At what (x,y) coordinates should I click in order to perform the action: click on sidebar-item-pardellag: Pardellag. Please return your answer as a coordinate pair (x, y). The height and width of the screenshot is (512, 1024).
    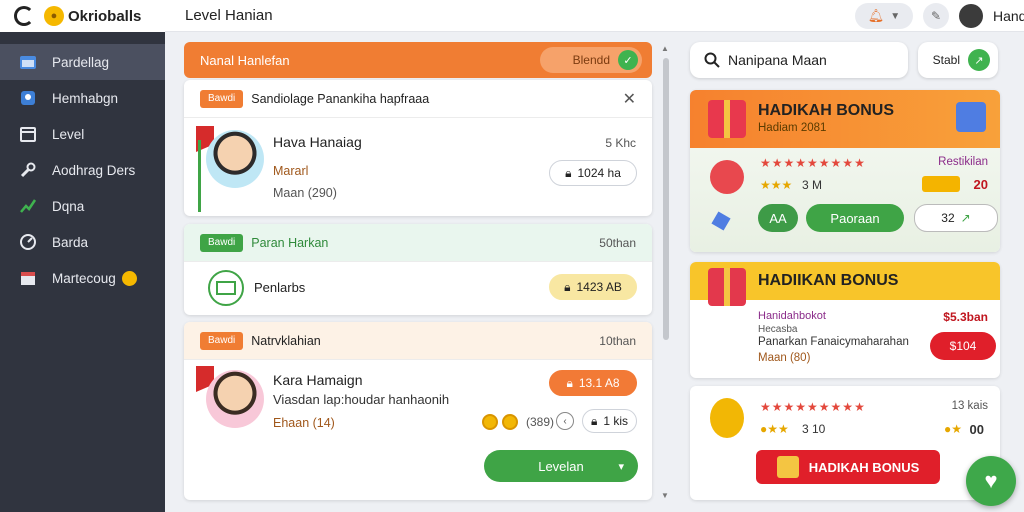
    Looking at the image, I should click on (82, 62).